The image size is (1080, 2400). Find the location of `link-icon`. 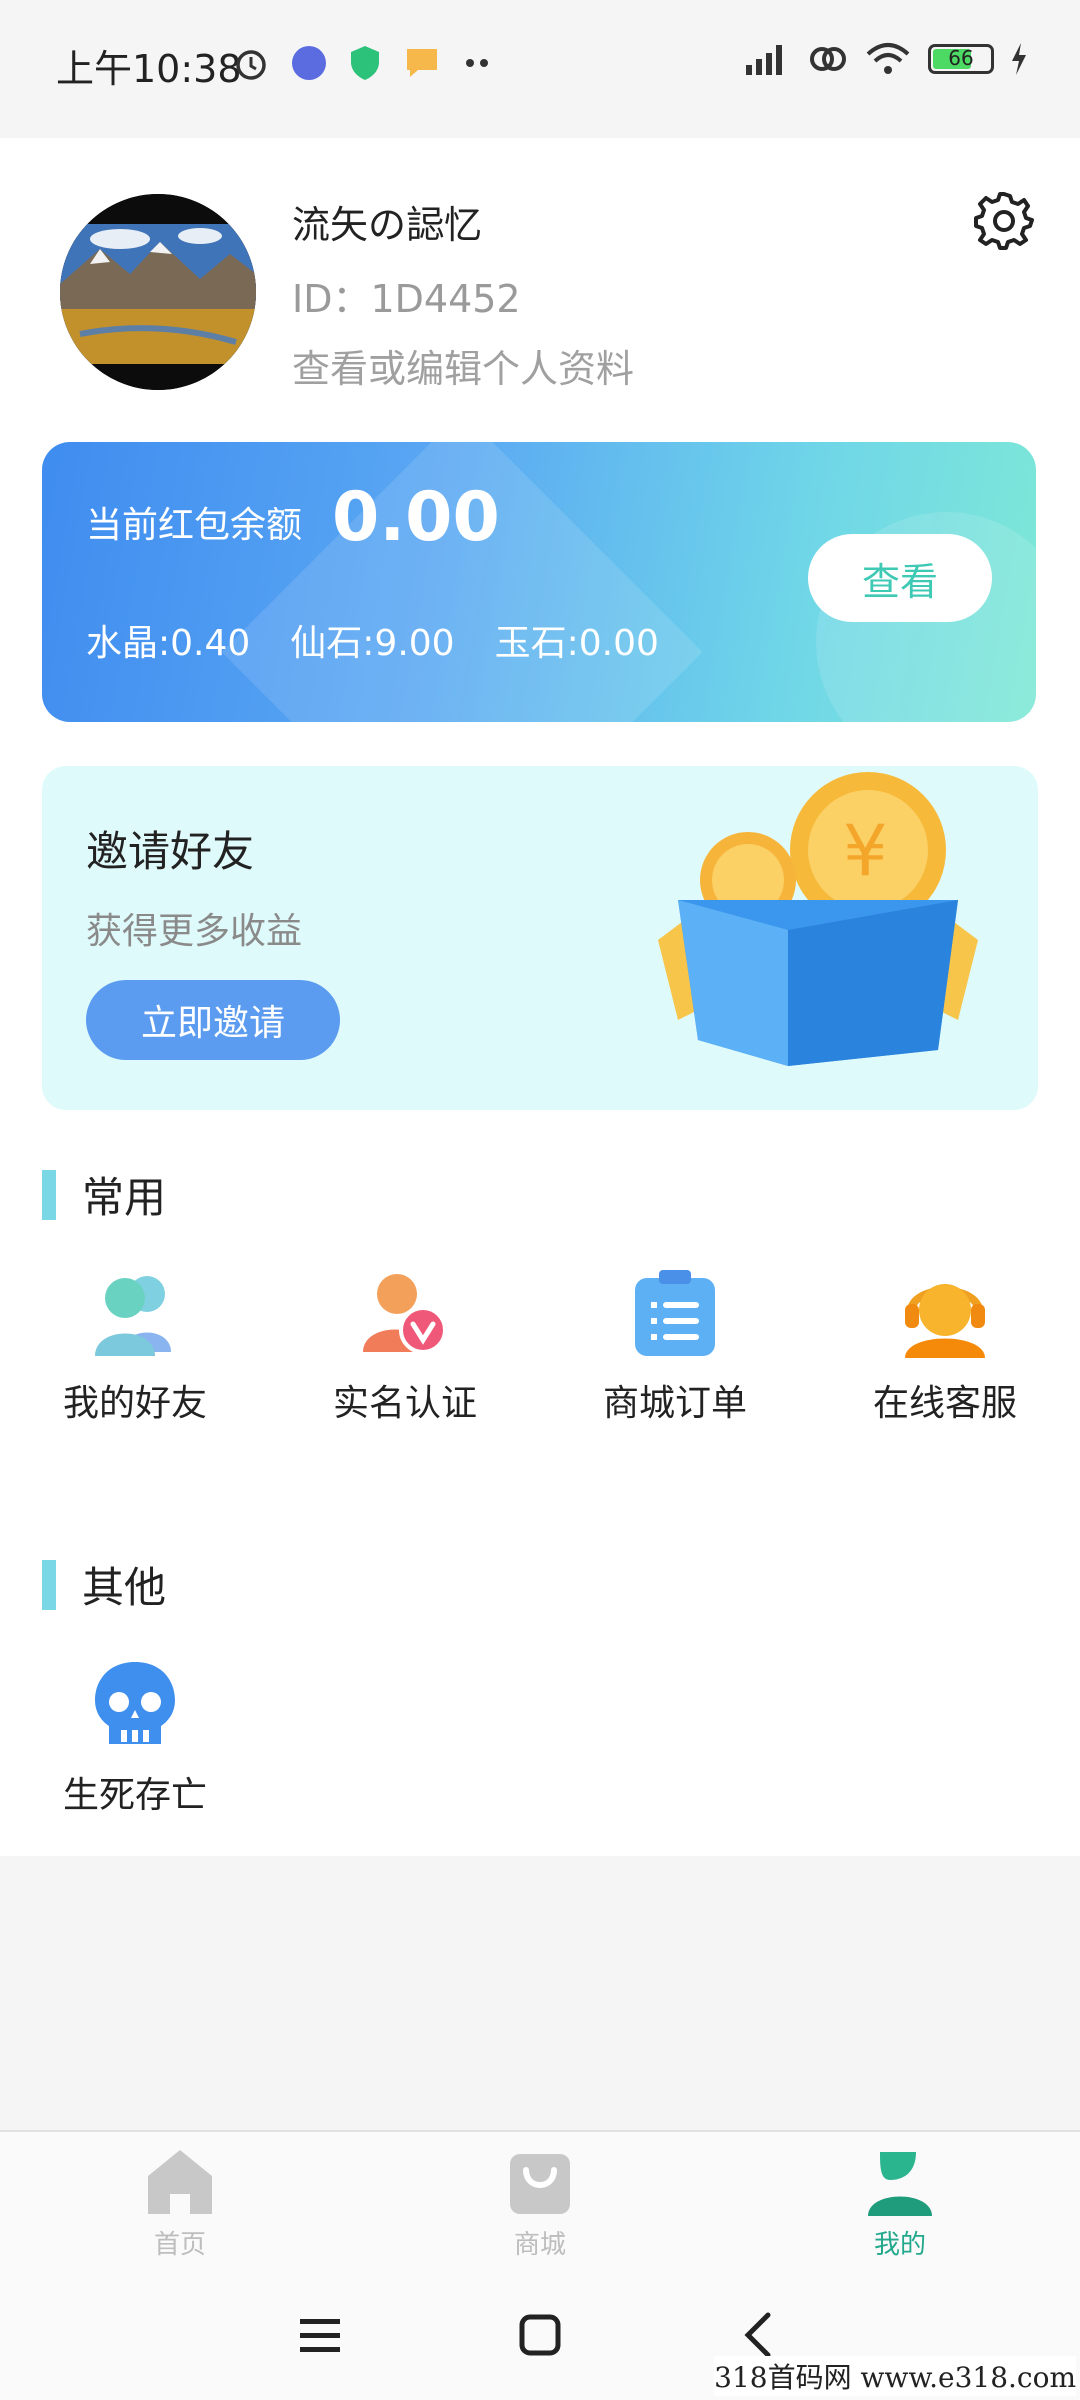

link-icon is located at coordinates (828, 59).